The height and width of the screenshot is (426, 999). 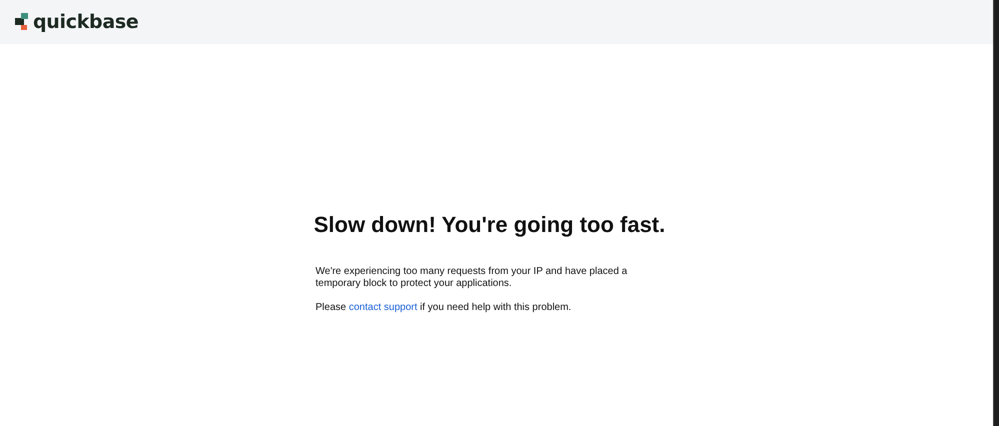 I want to click on page-title: Slow down! You're going too fast., so click(x=489, y=225).